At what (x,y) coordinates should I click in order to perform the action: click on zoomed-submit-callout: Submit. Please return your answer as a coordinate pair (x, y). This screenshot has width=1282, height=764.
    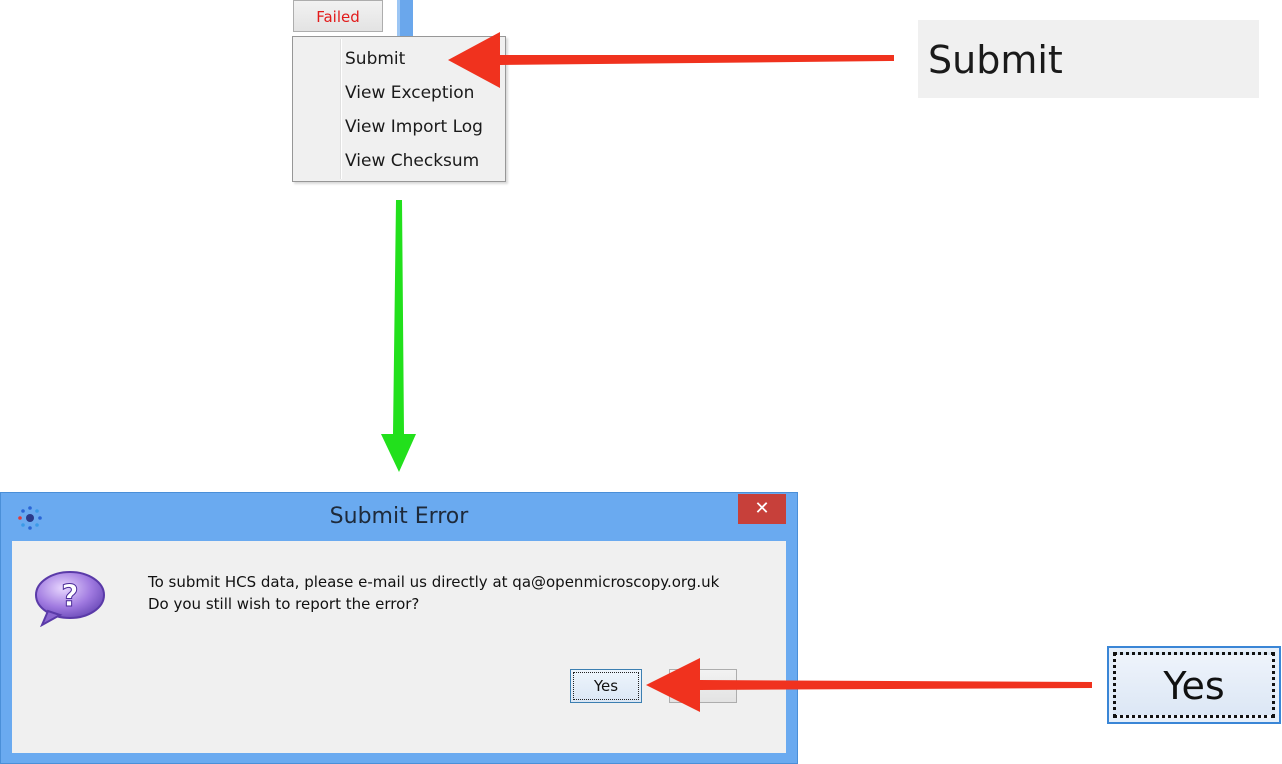
    Looking at the image, I should click on (1088, 59).